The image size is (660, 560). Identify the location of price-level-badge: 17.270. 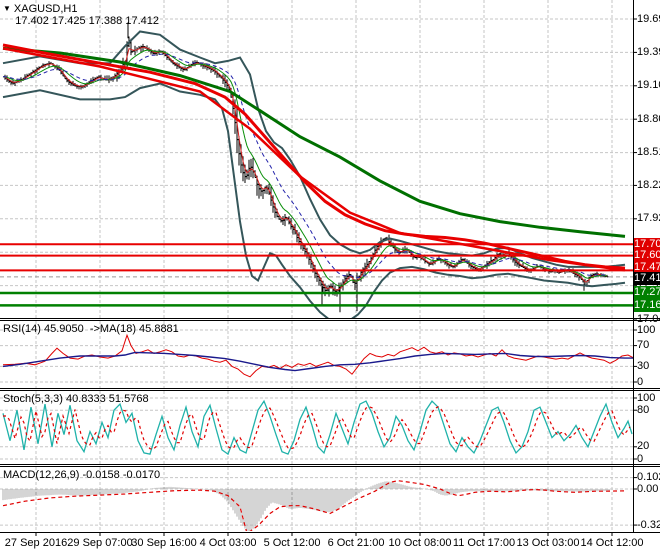
(647, 293).